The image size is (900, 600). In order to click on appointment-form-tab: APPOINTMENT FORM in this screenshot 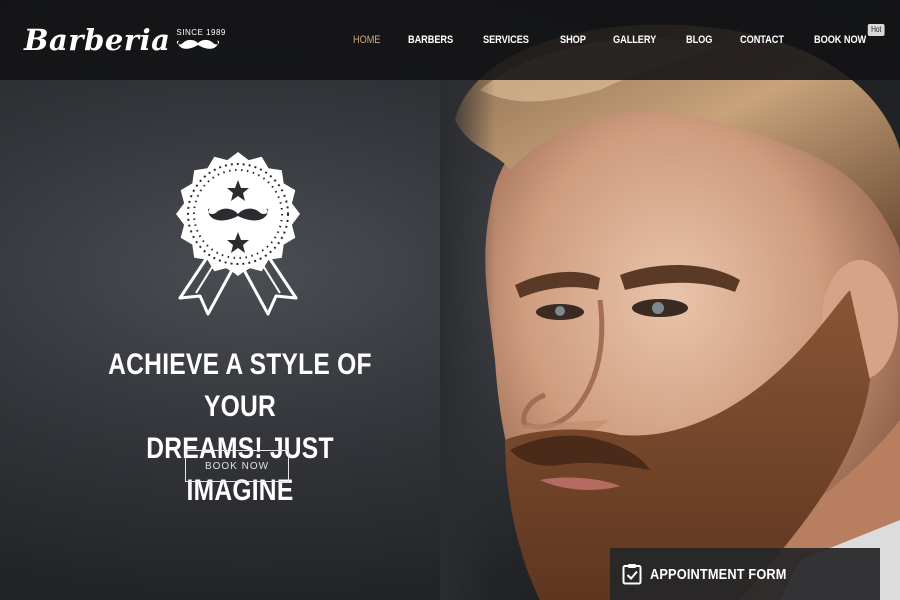, I will do `click(745, 574)`.